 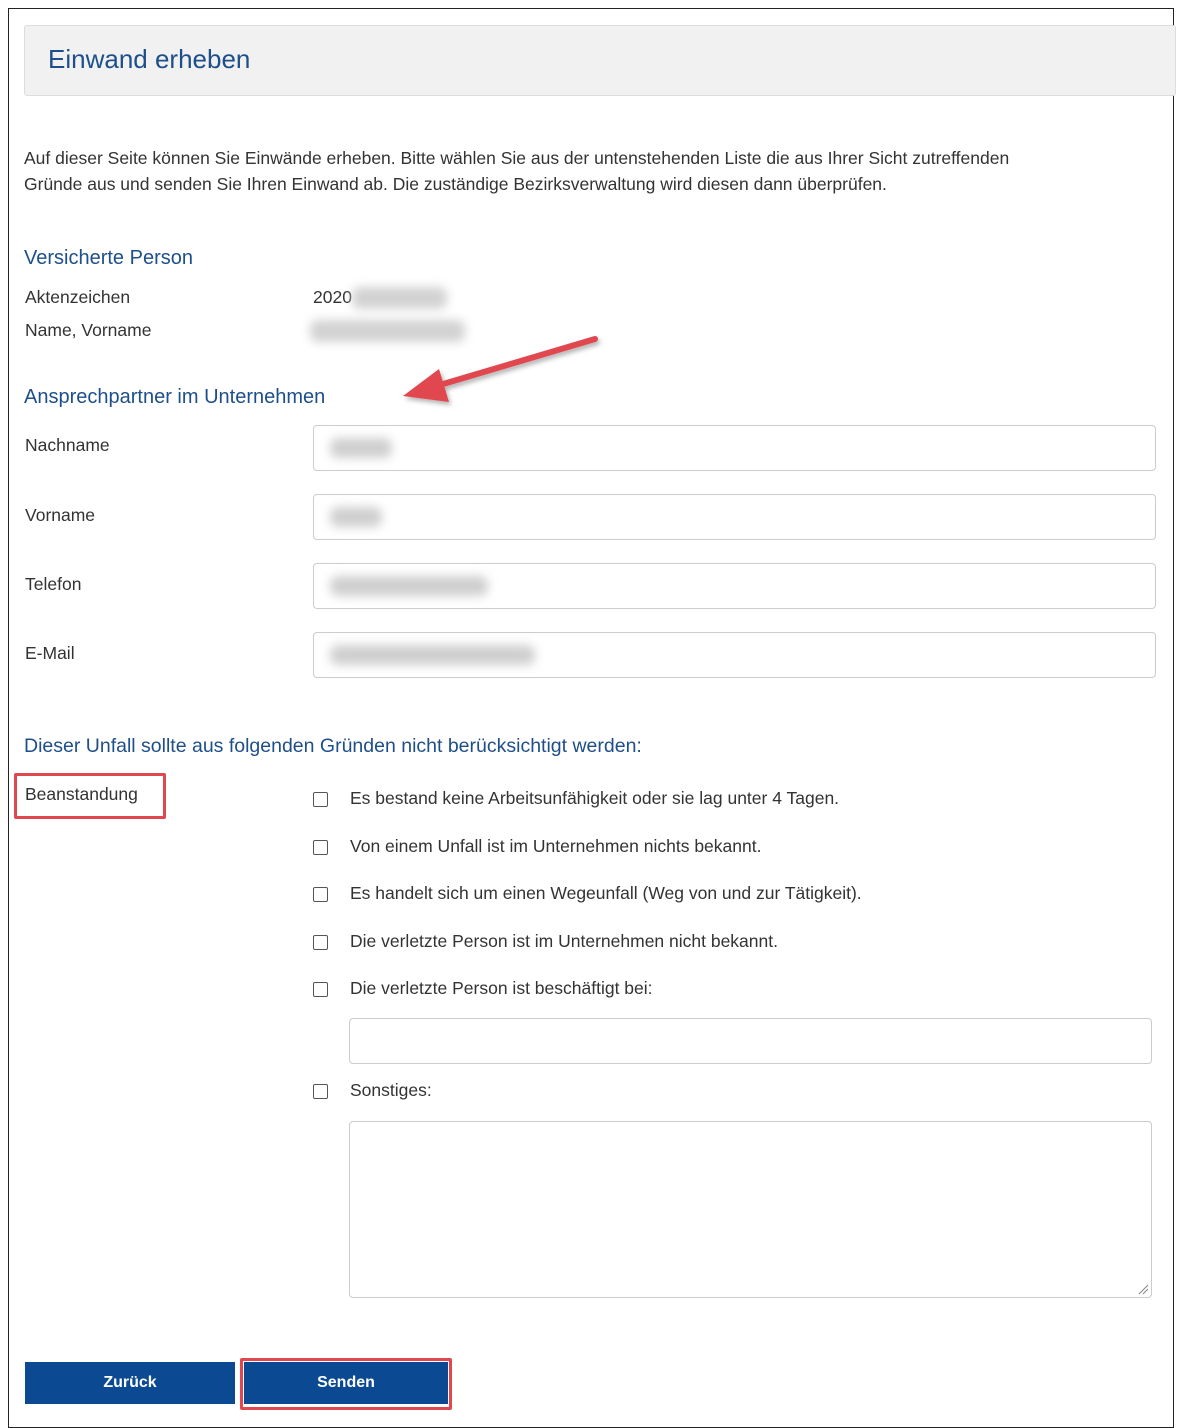 What do you see at coordinates (600, 60) in the screenshot?
I see `title-bar: Einwand erheben` at bounding box center [600, 60].